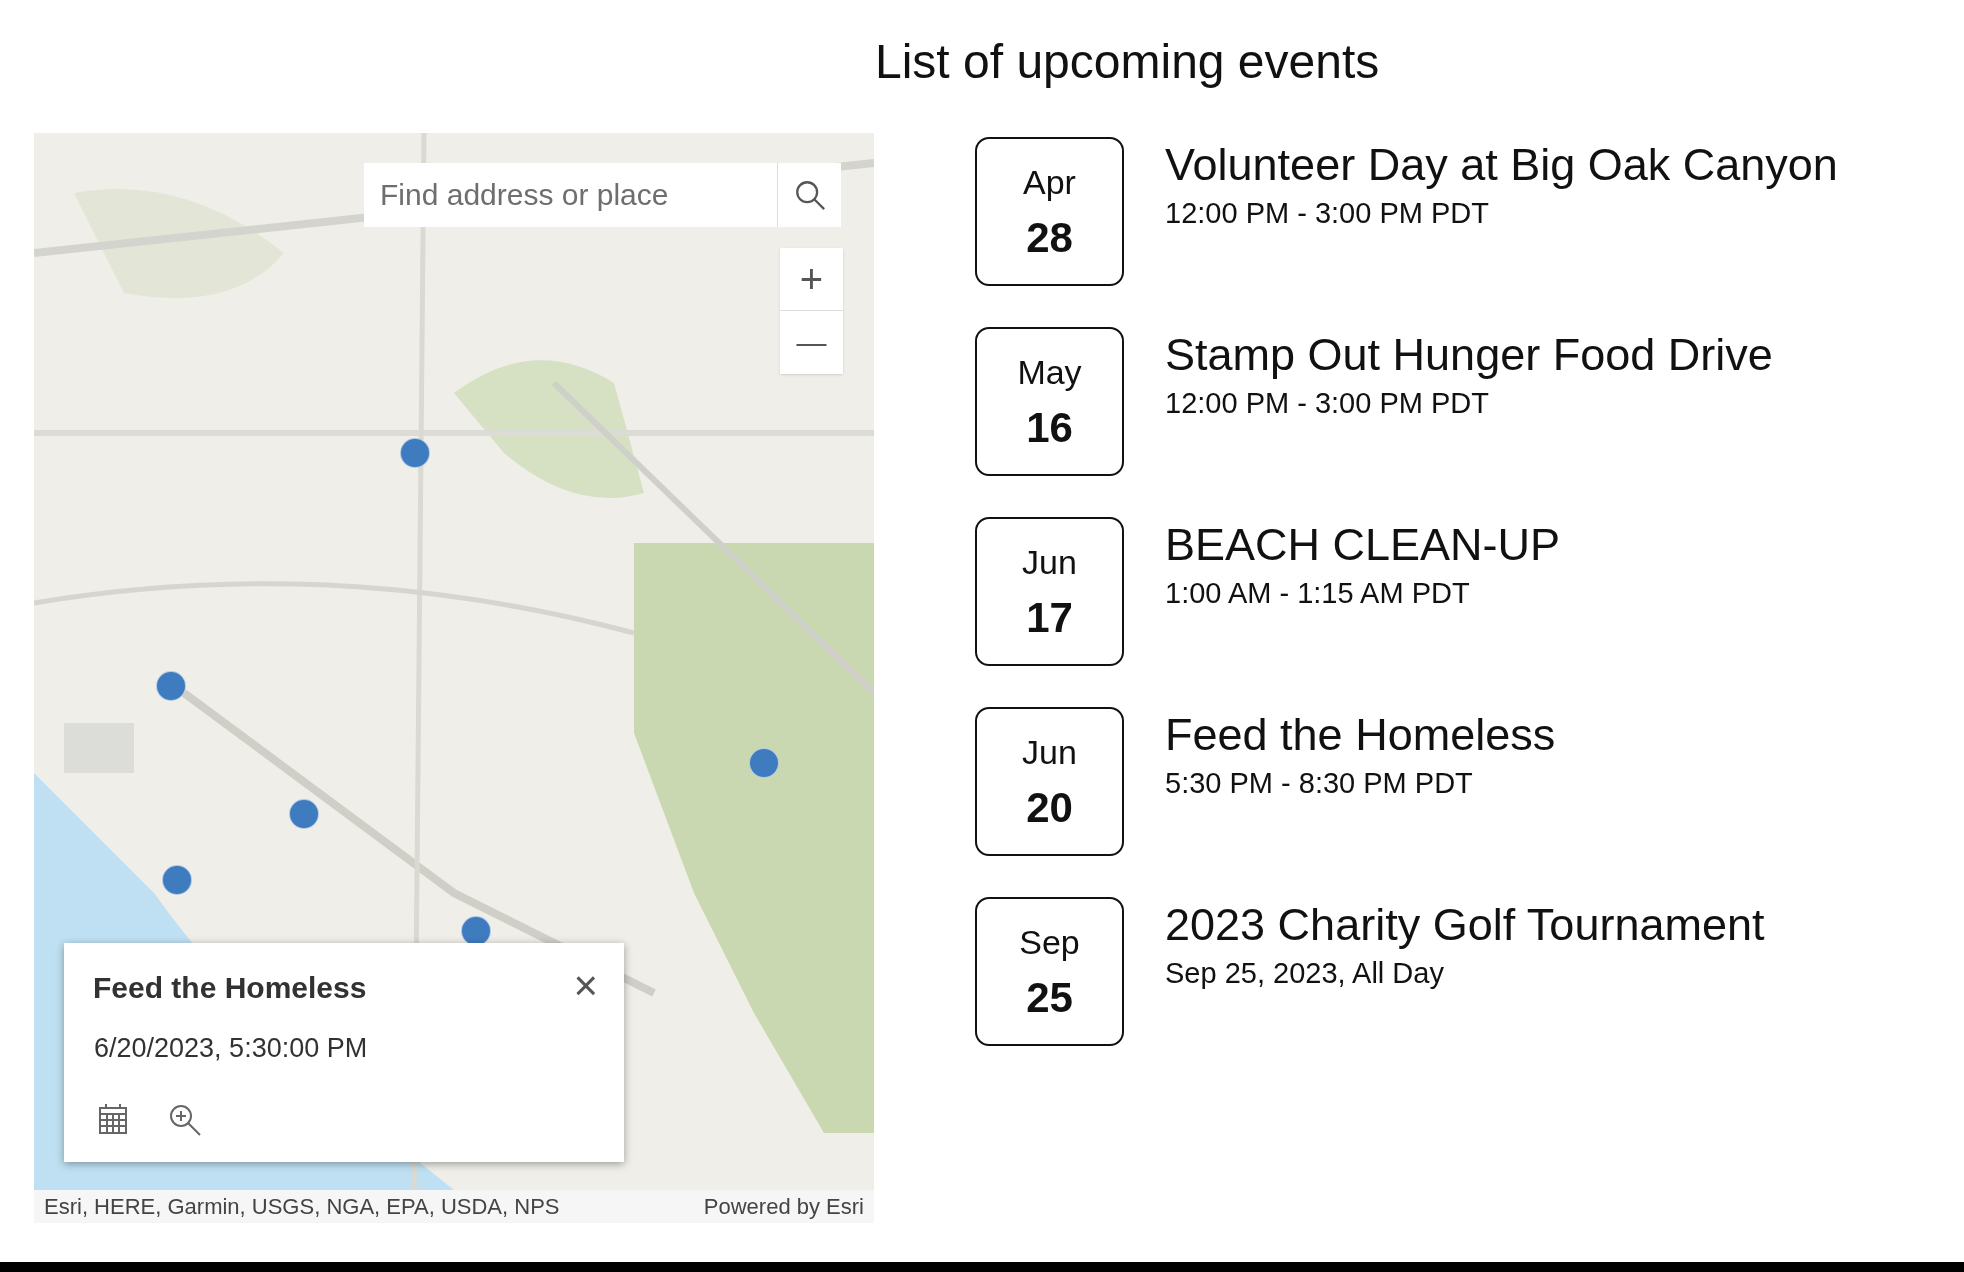 The image size is (1964, 1272). What do you see at coordinates (1049, 181) in the screenshot?
I see `date-month: Apr` at bounding box center [1049, 181].